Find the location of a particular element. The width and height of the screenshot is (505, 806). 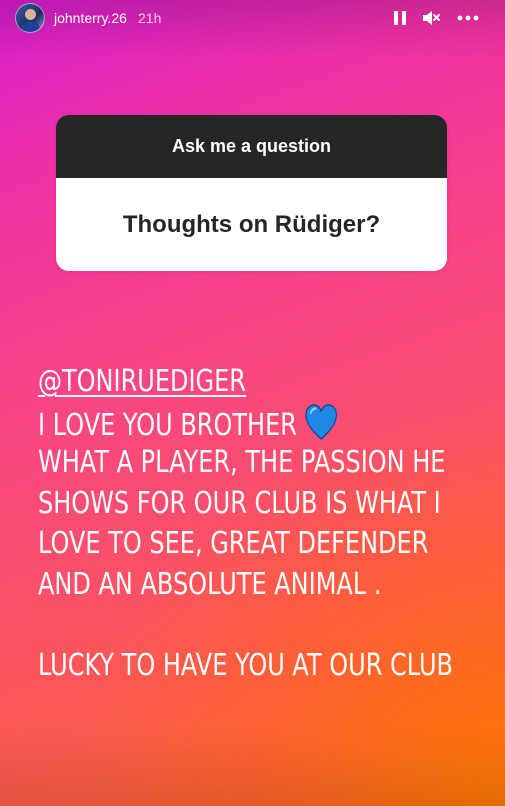

story-header: johnterry.26 21h is located at coordinates (252, 18).